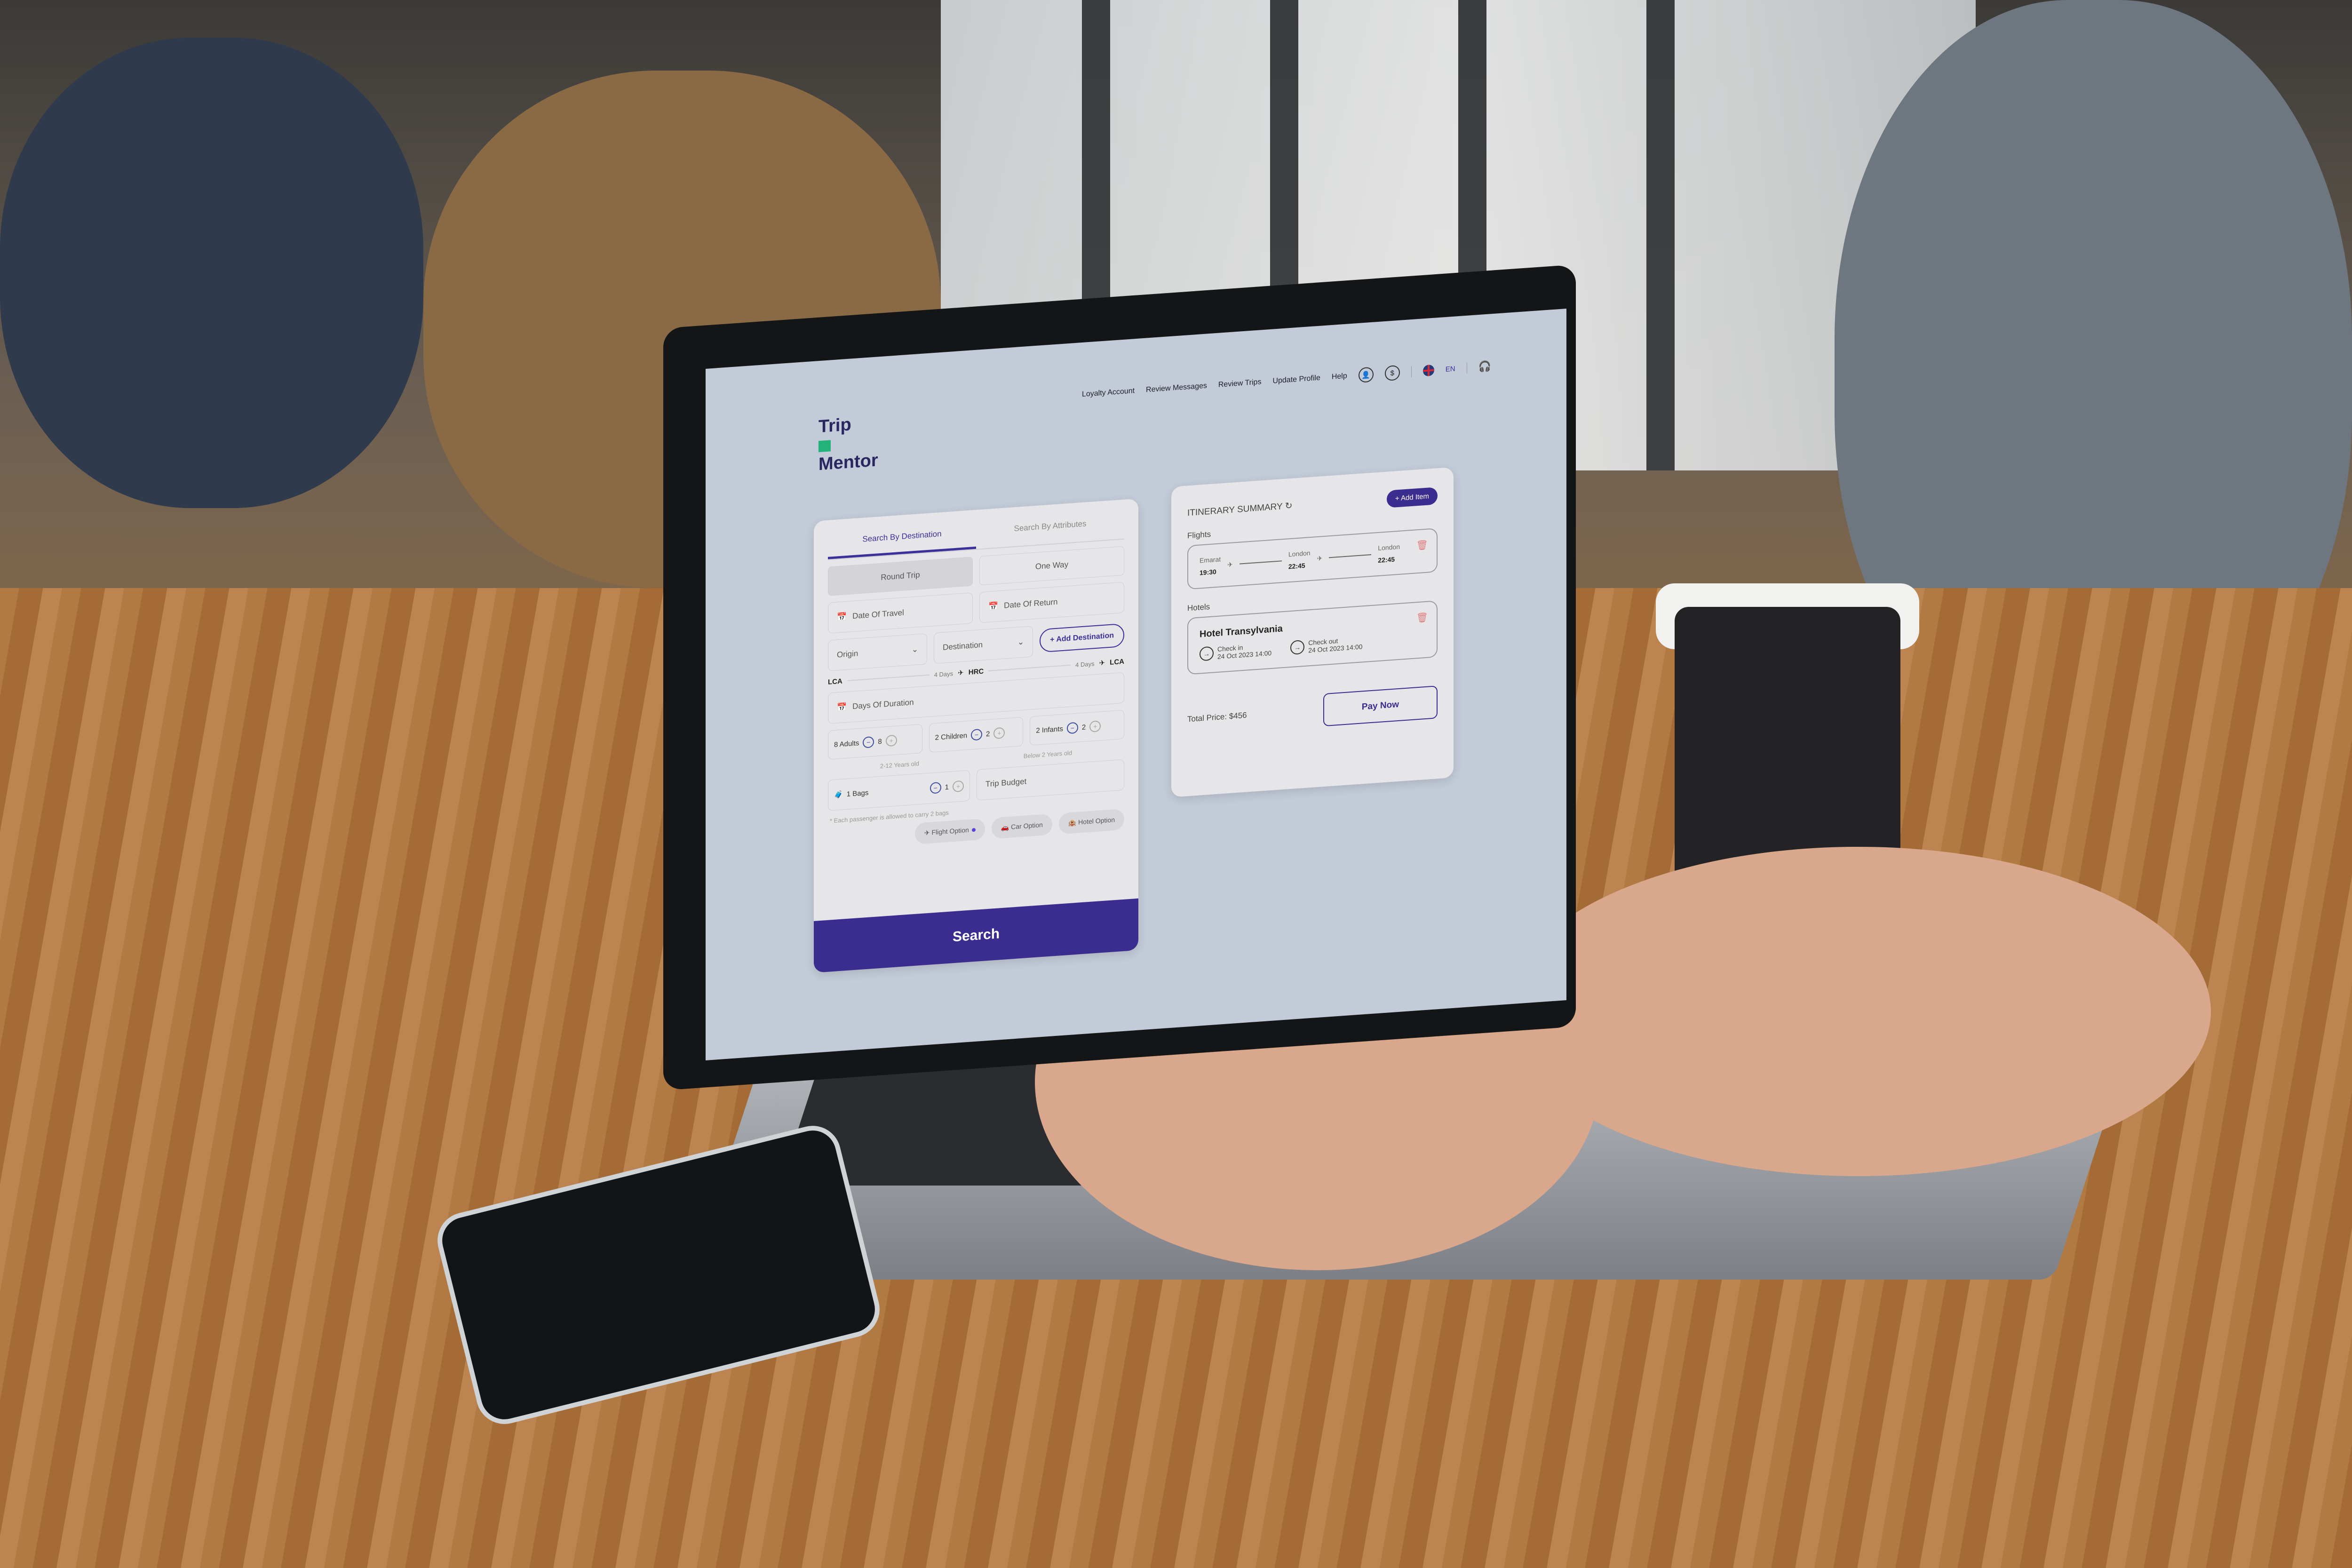 The image size is (2352, 1568). What do you see at coordinates (846, 744) in the screenshot?
I see `adults-label: 8 Adults` at bounding box center [846, 744].